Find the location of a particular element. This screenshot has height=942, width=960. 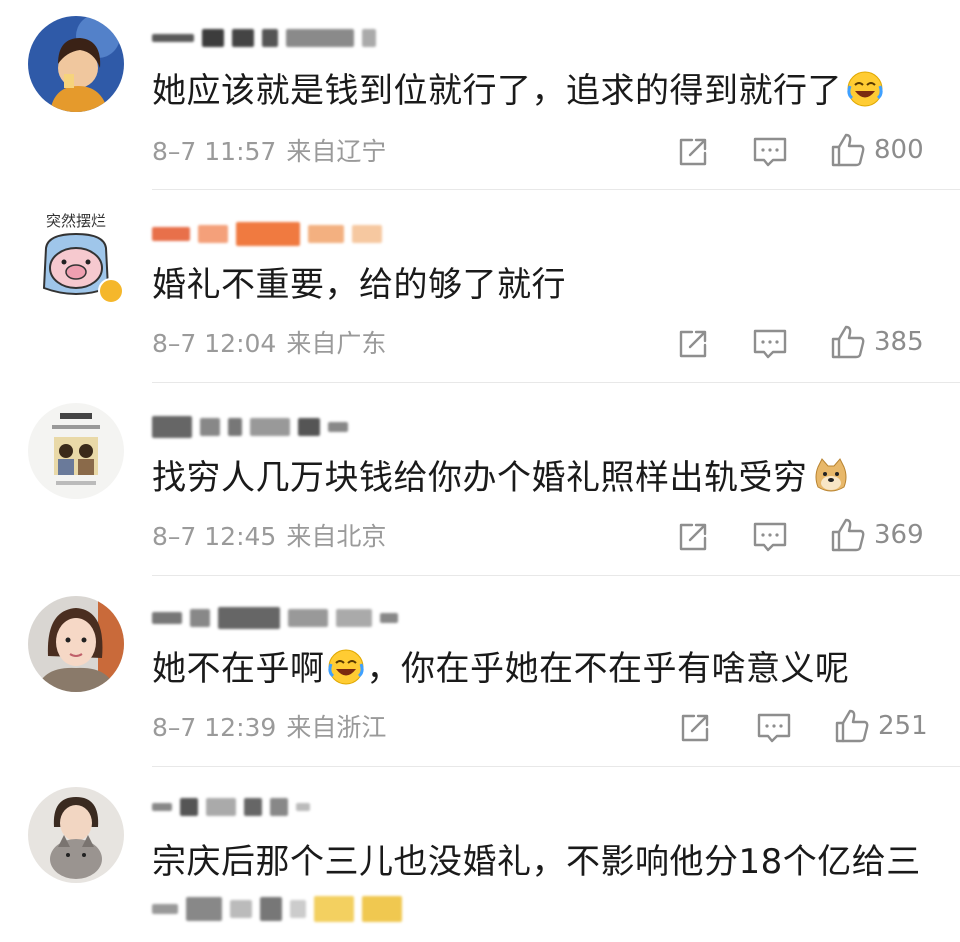

like-button: 800 is located at coordinates (877, 150).